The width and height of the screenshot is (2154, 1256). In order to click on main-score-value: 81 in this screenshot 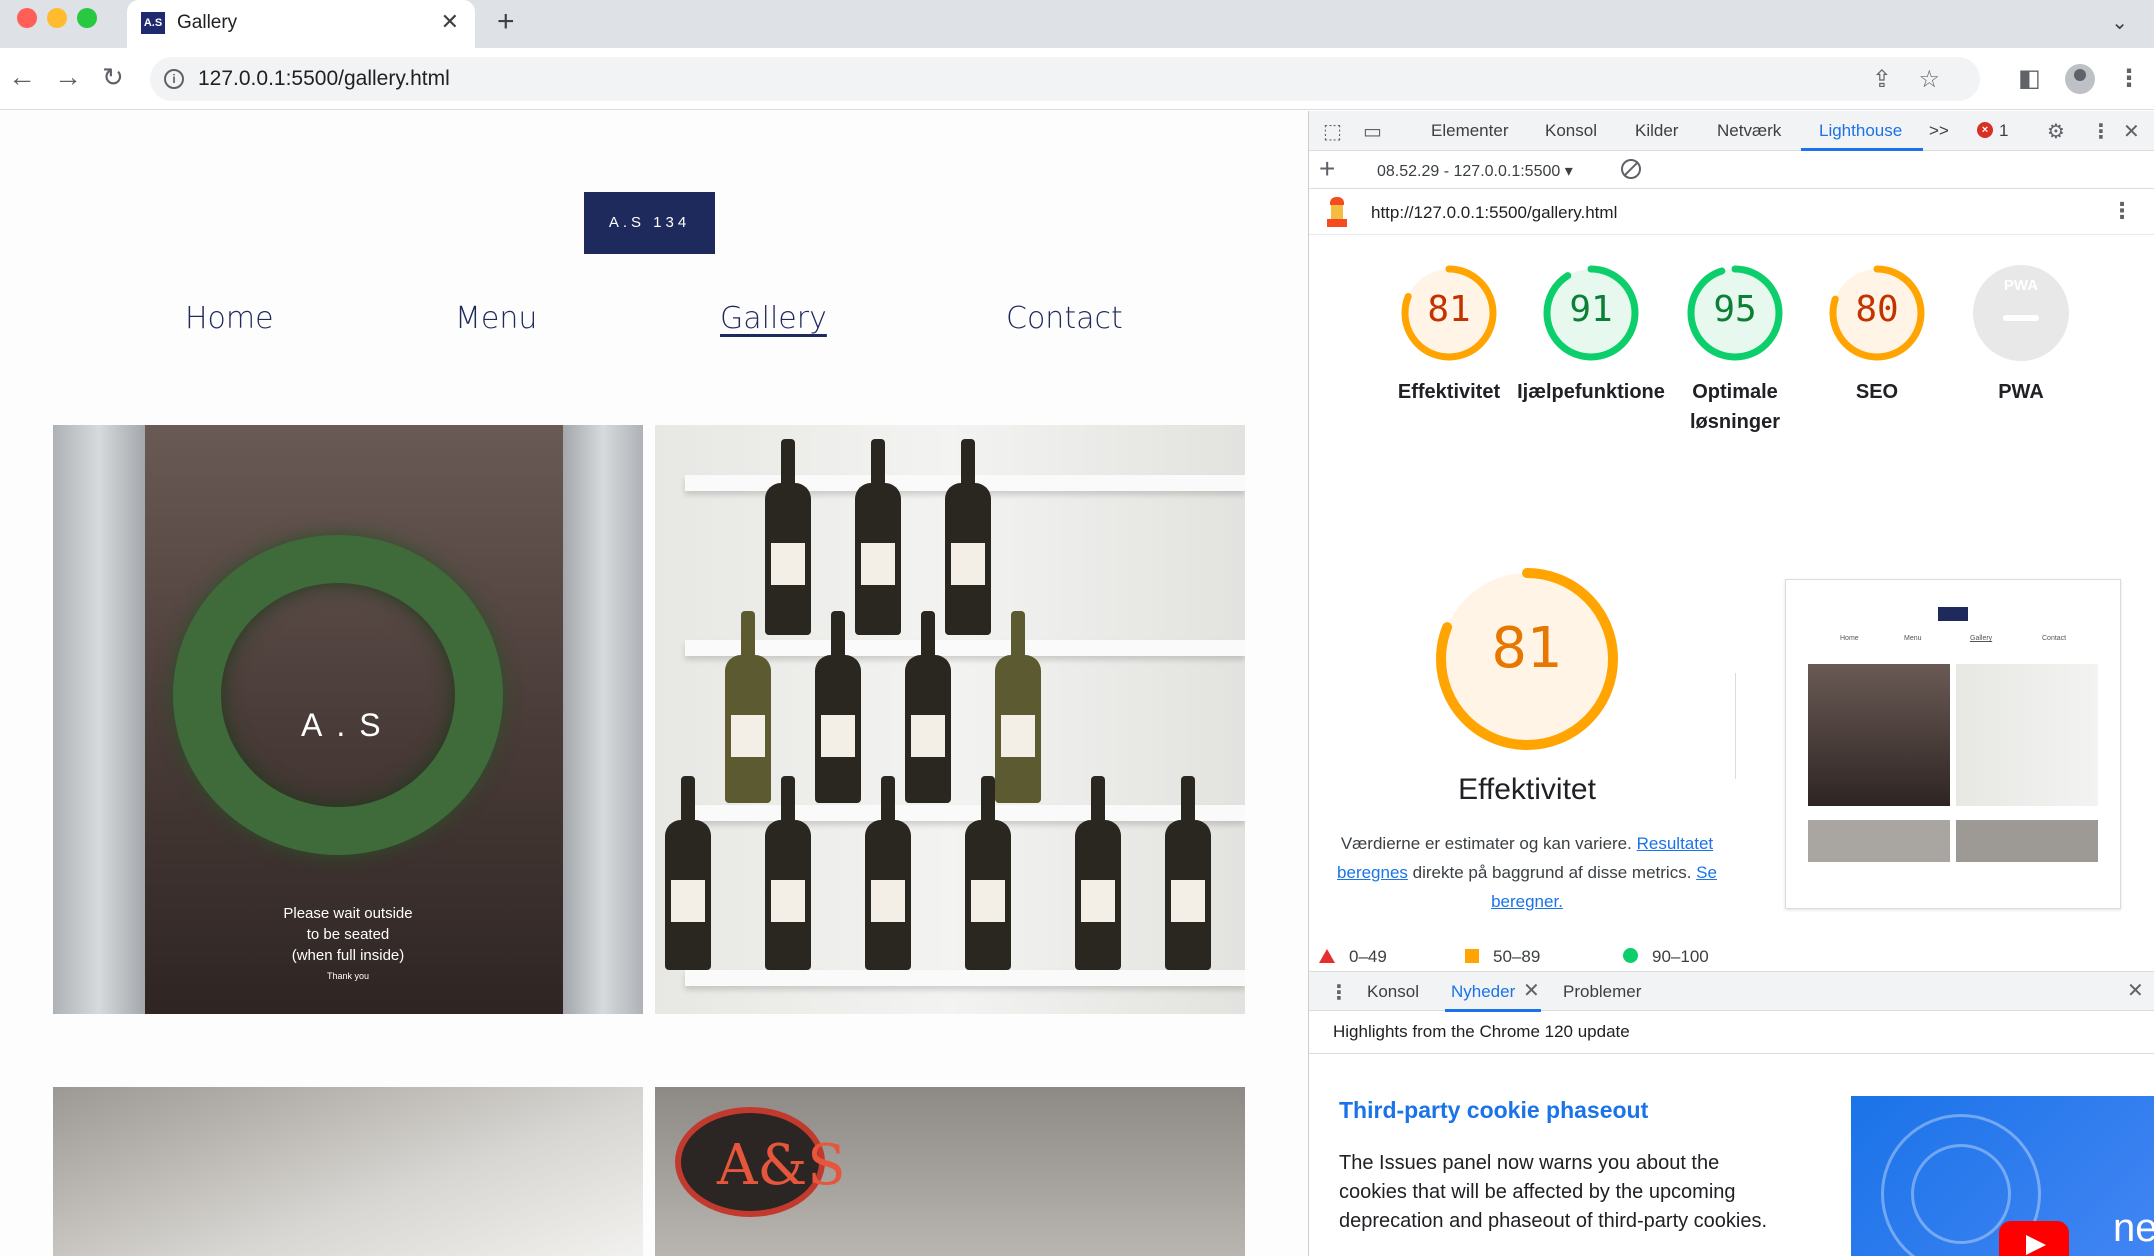, I will do `click(1527, 648)`.